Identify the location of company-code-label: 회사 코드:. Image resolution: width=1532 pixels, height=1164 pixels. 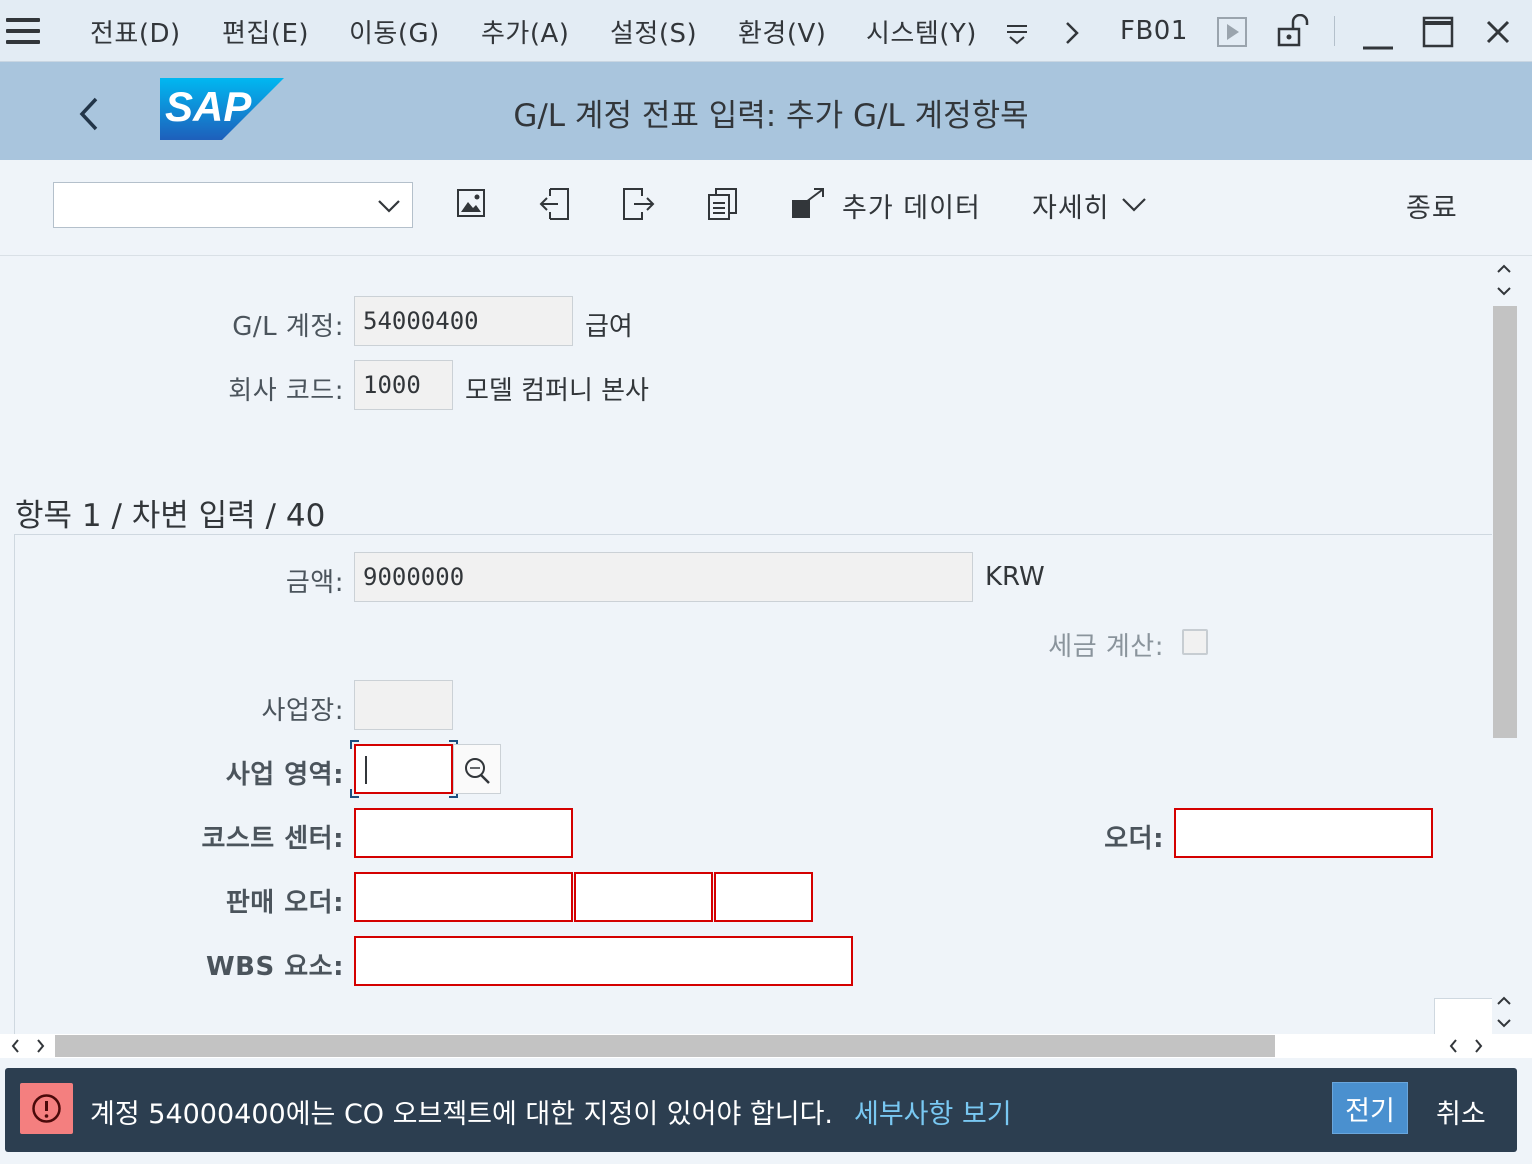
(286, 391).